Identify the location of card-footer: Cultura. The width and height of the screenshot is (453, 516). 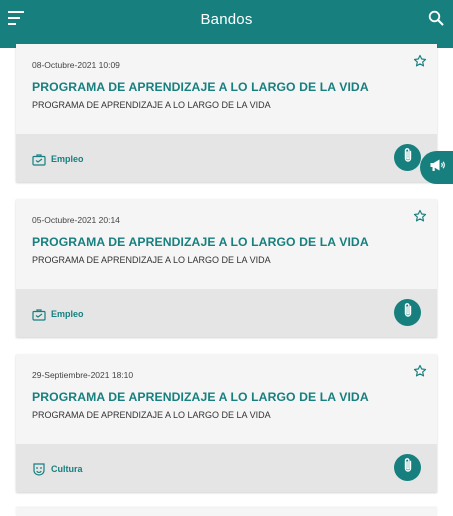
(226, 468).